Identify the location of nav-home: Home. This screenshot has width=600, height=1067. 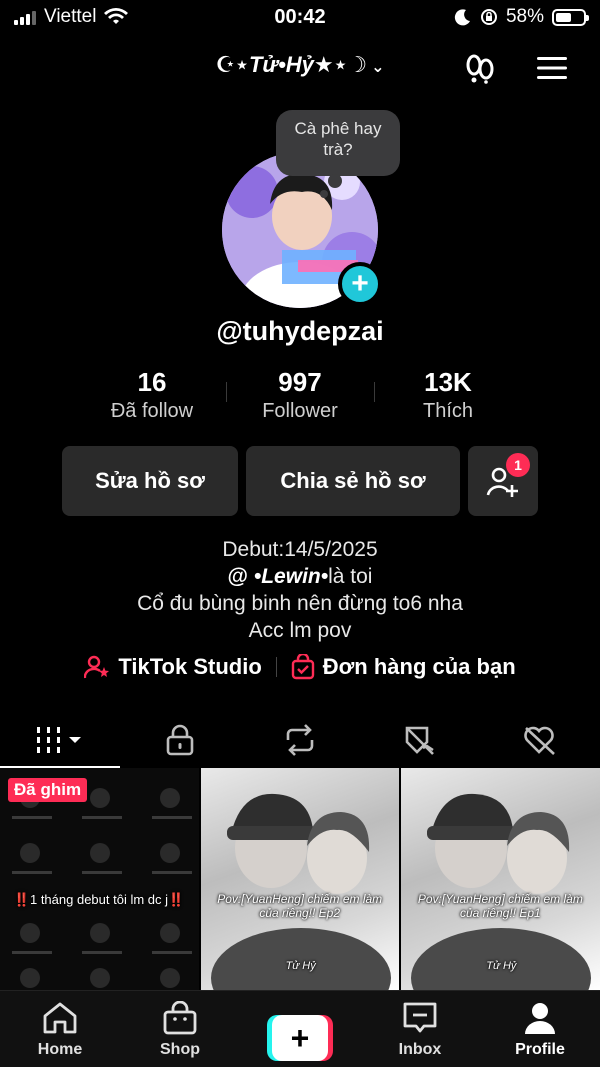
(60, 1029).